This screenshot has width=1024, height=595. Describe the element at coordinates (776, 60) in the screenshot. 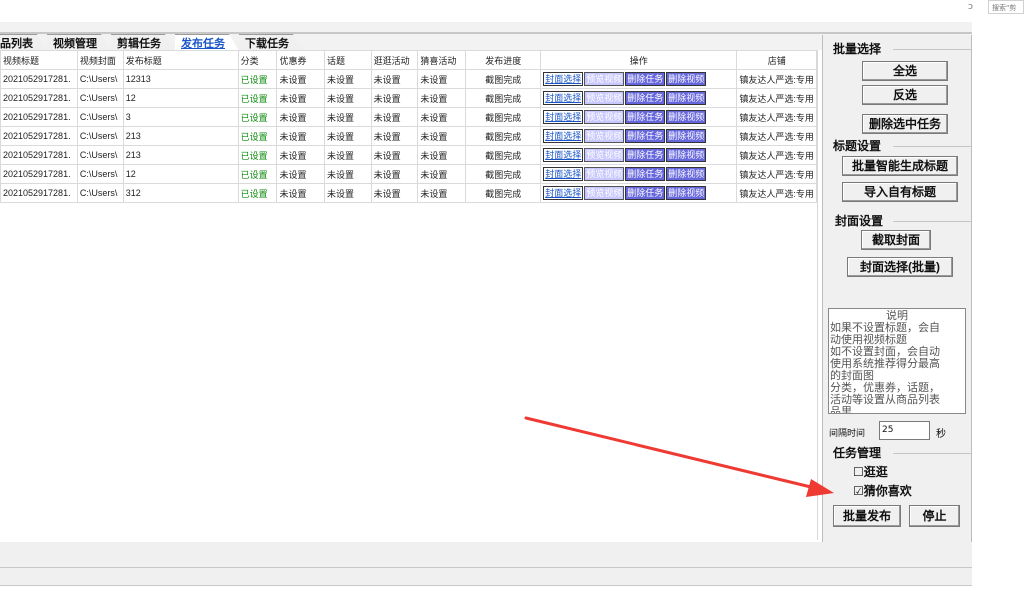

I see `header-shop: 店铺` at that location.